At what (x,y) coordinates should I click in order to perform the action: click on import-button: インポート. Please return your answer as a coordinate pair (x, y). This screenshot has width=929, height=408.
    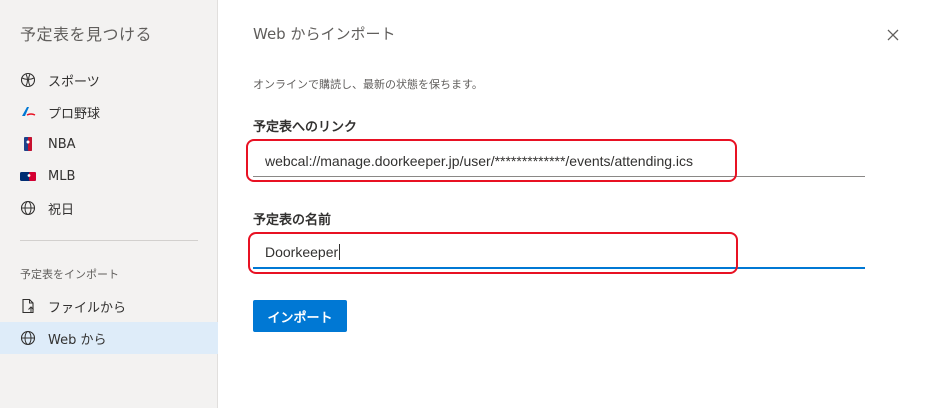
    Looking at the image, I should click on (300, 316).